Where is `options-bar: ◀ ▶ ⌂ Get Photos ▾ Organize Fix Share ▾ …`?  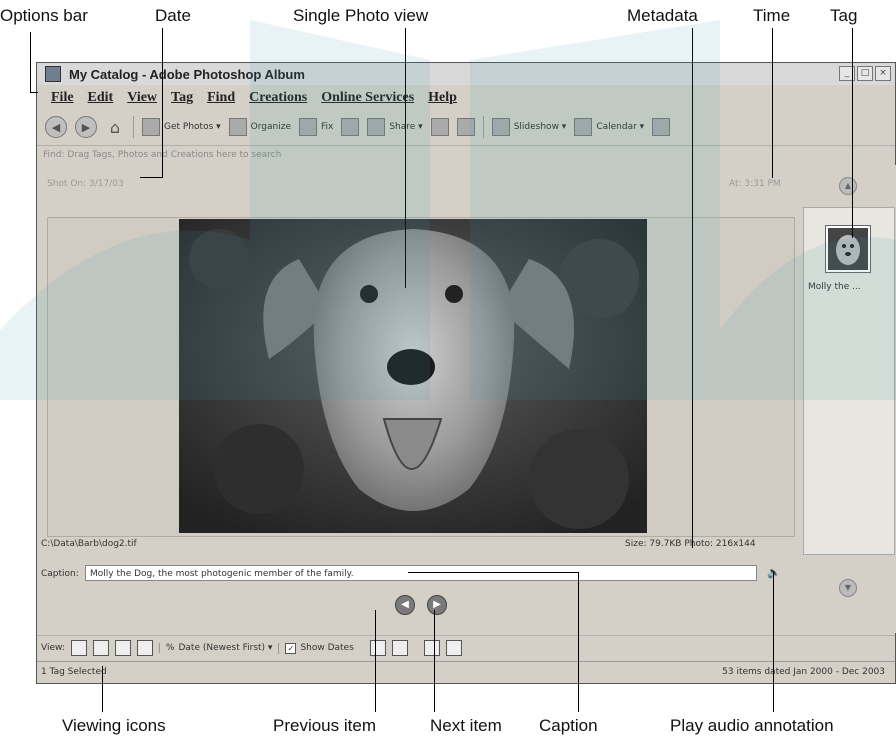
options-bar: ◀ ▶ ⌂ Get Photos ▾ Organize Fix Share ▾ … is located at coordinates (466, 127).